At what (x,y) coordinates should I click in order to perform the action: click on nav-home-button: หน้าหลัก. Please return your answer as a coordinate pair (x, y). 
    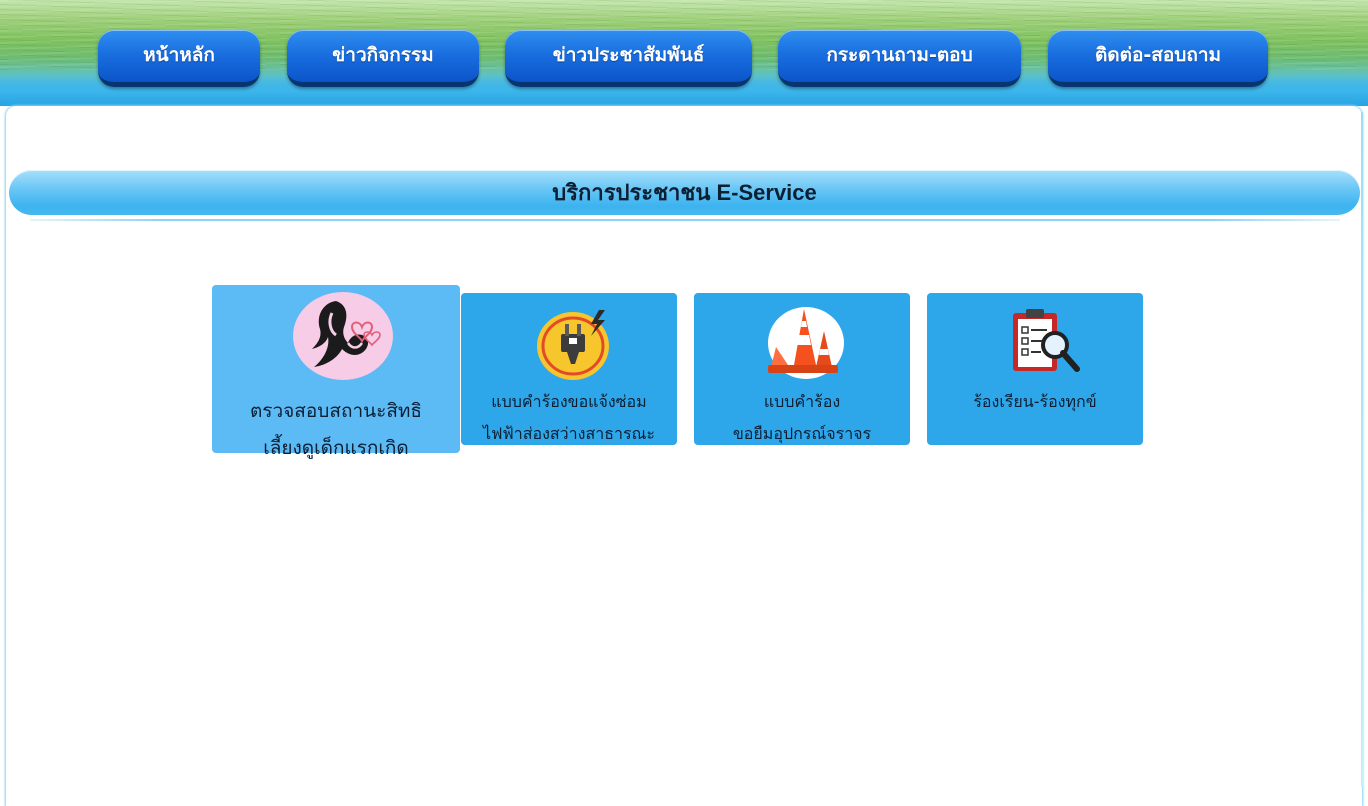
    Looking at the image, I should click on (179, 58).